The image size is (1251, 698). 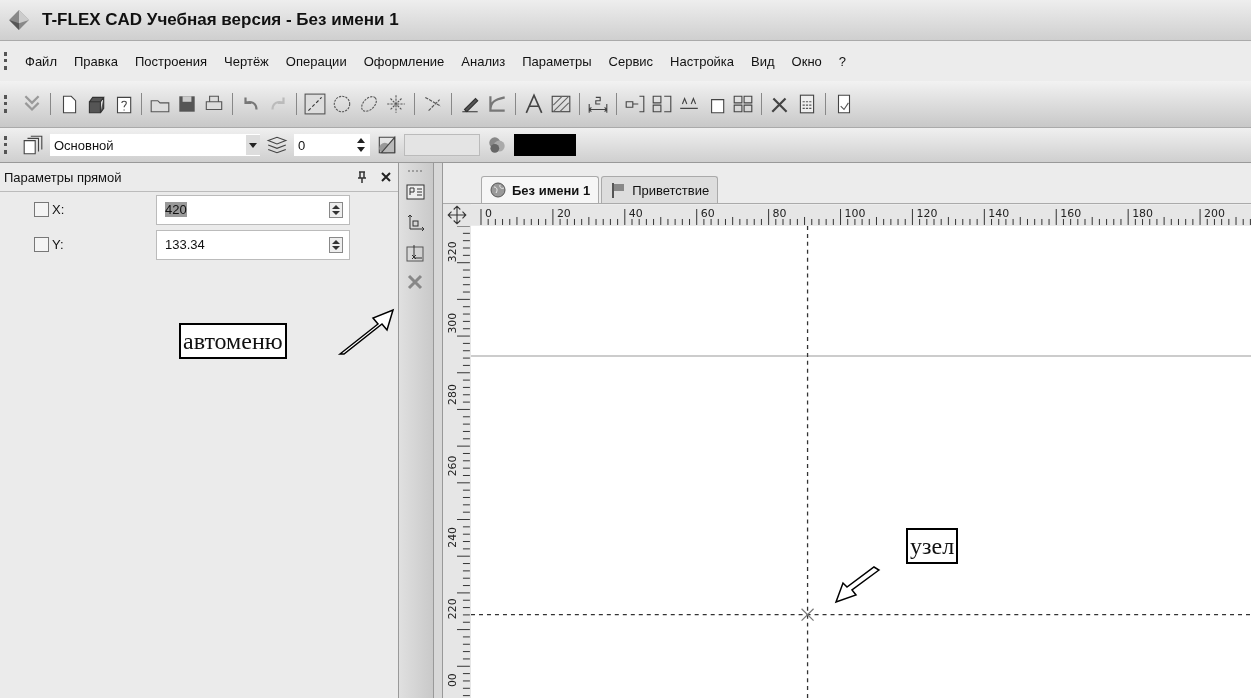 What do you see at coordinates (403, 61) in the screenshot?
I see `menu-item: Оформление` at bounding box center [403, 61].